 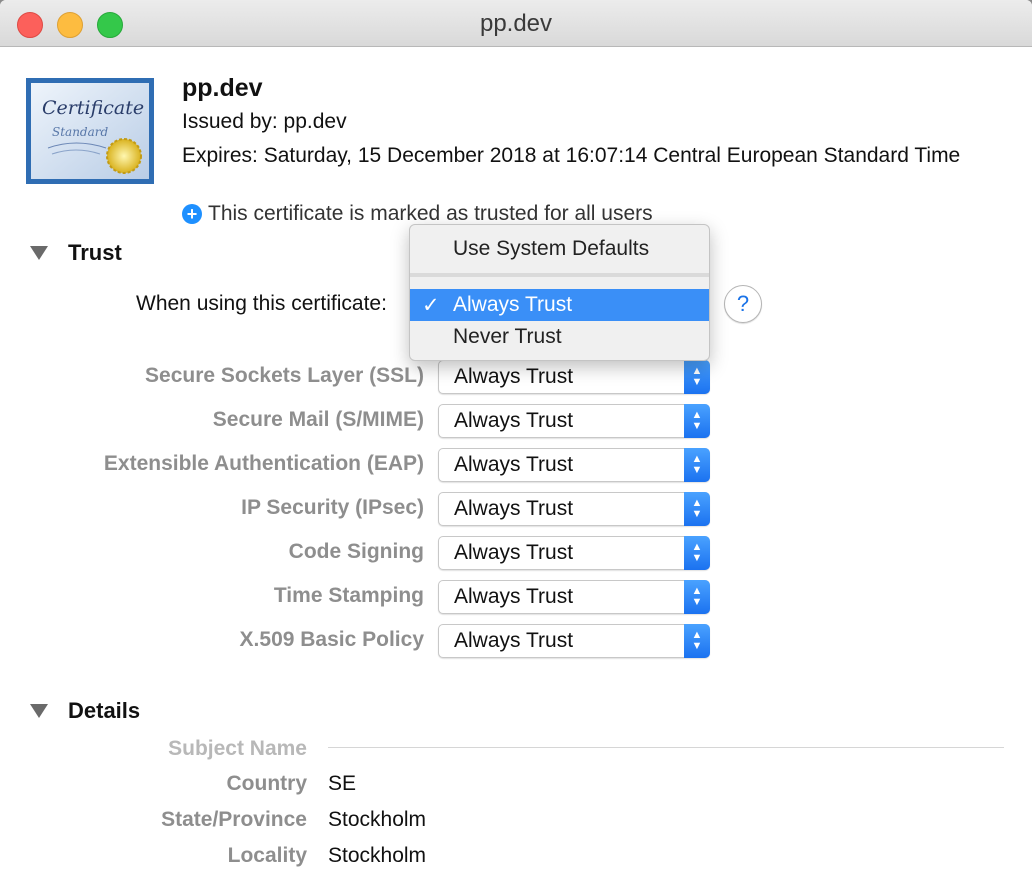 I want to click on divider, so click(x=666, y=747).